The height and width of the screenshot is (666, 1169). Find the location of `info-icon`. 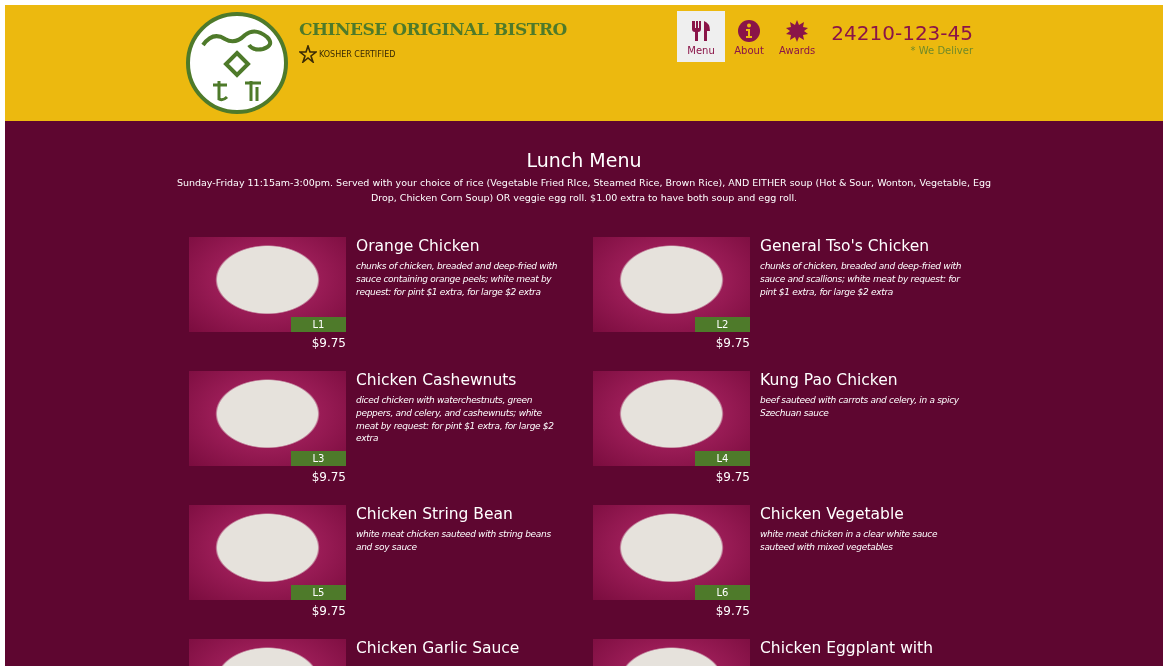

info-icon is located at coordinates (749, 31).